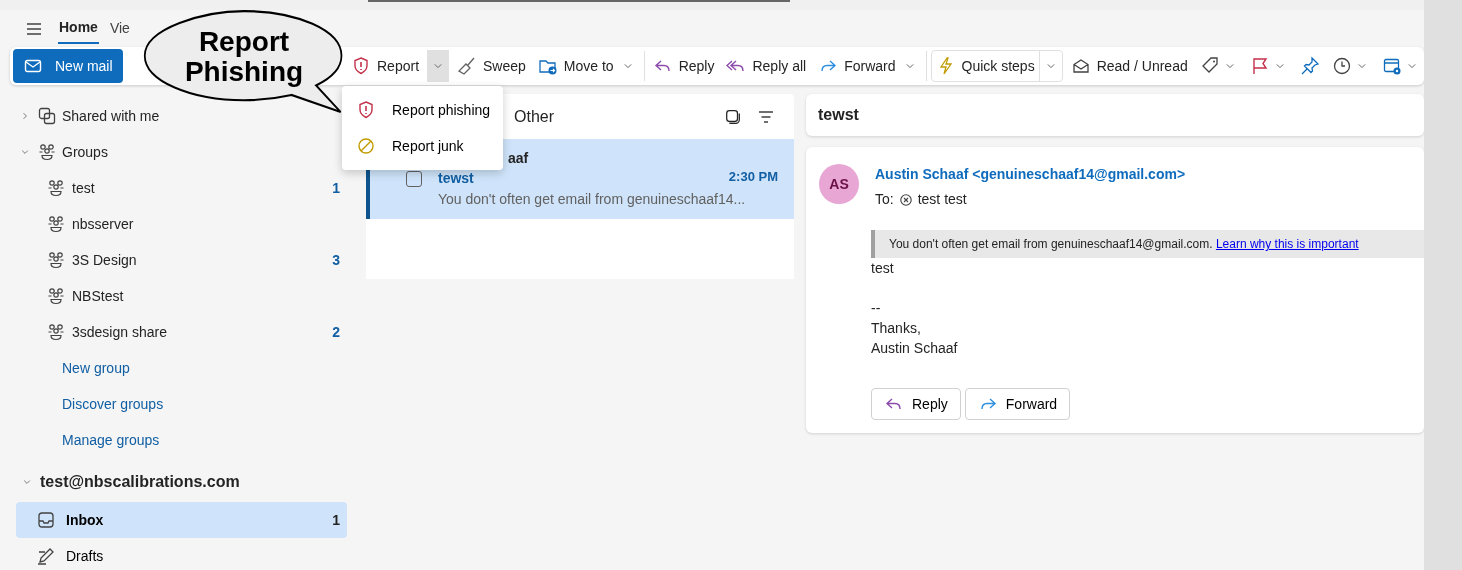  I want to click on move-to-button: Move to, so click(586, 66).